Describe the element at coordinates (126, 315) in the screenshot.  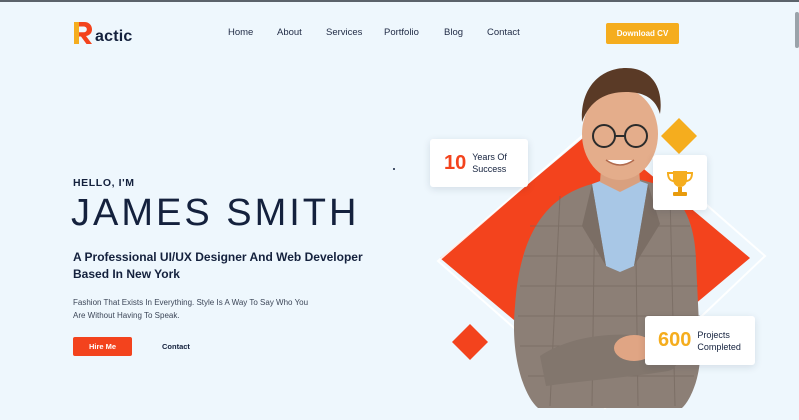
I see `hero-description-line: Are Without Having To Speak.` at that location.